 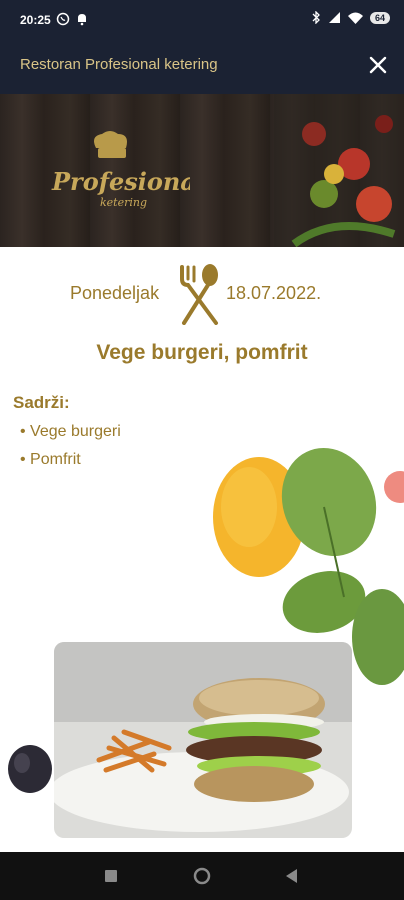 What do you see at coordinates (202, 20) in the screenshot?
I see `status-bar: 20:25 64` at bounding box center [202, 20].